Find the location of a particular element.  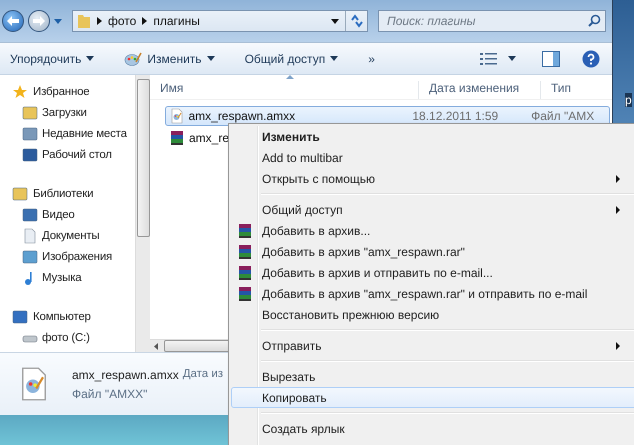

file-type: Файл "AMXX" is located at coordinates (110, 393).